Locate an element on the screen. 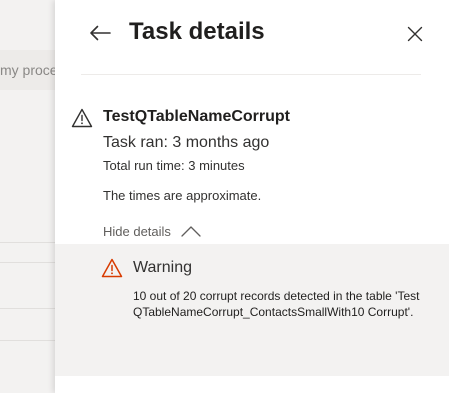 The width and height of the screenshot is (449, 393). task-ran-text: Task ran: 3 months ago is located at coordinates (186, 142).